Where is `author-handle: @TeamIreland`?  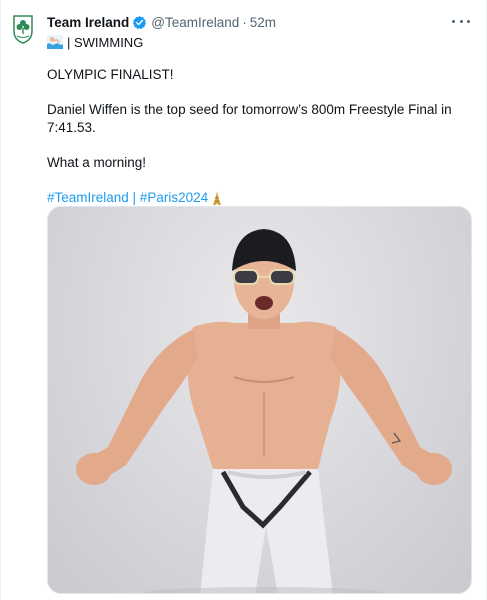 author-handle: @TeamIreland is located at coordinates (195, 22).